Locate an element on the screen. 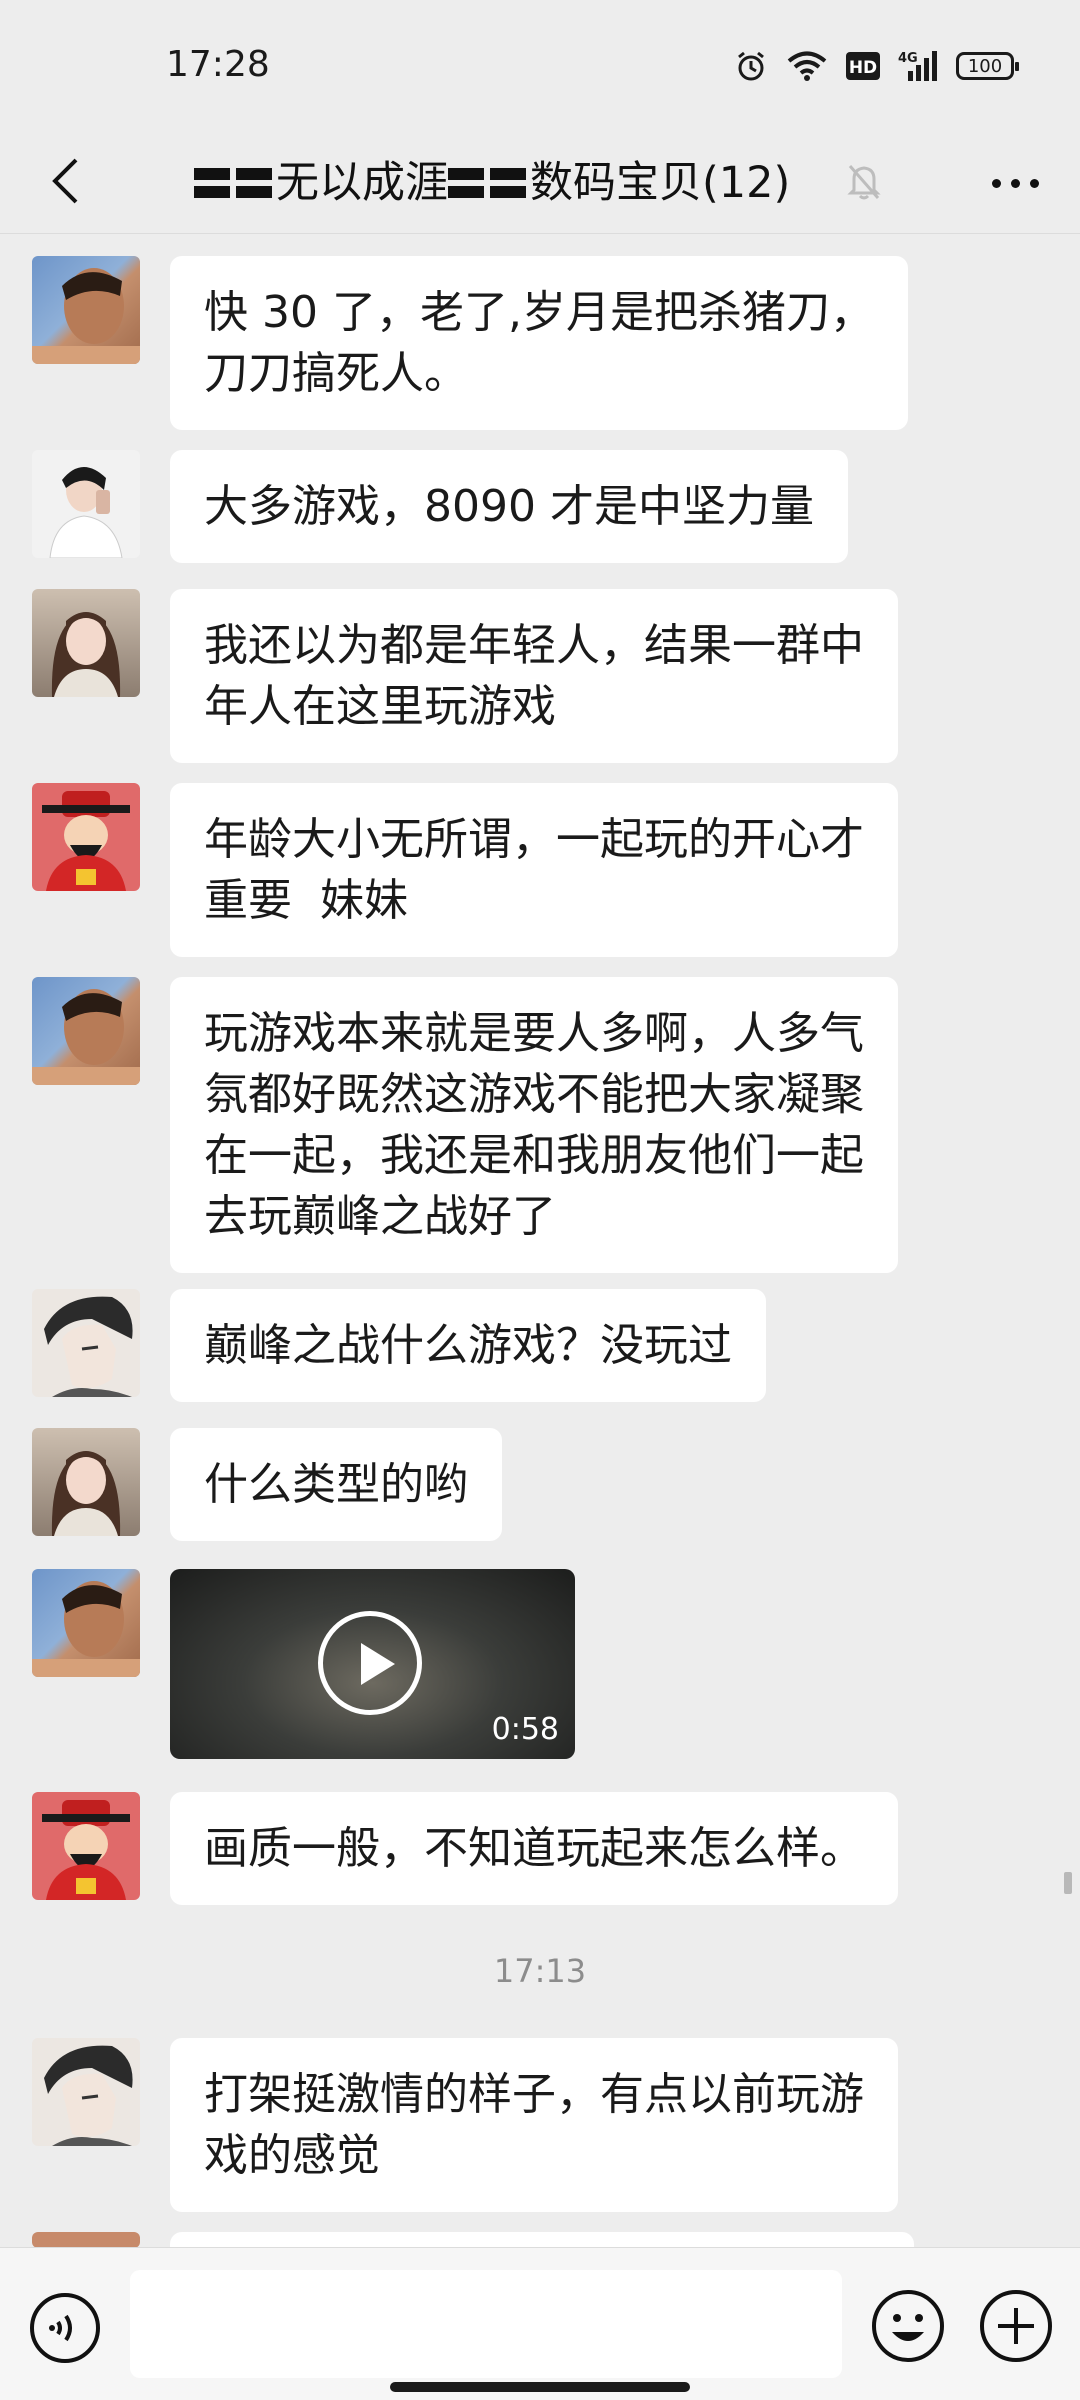 This screenshot has height=2400, width=1080. more-dots-icon is located at coordinates (1015, 183).